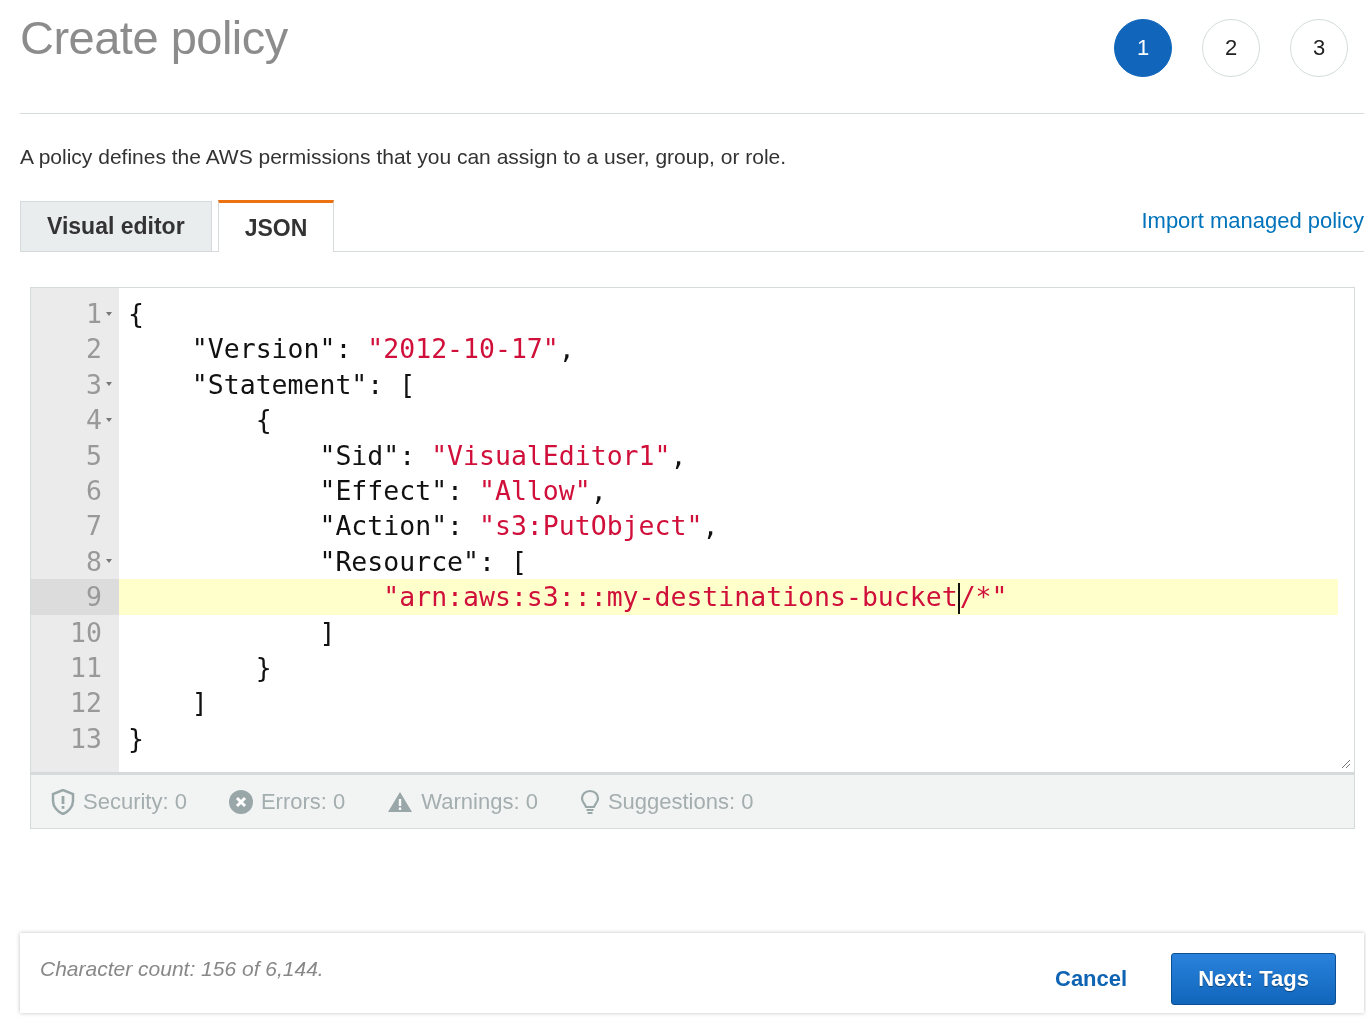  I want to click on cancel-button: Cancel, so click(1091, 979).